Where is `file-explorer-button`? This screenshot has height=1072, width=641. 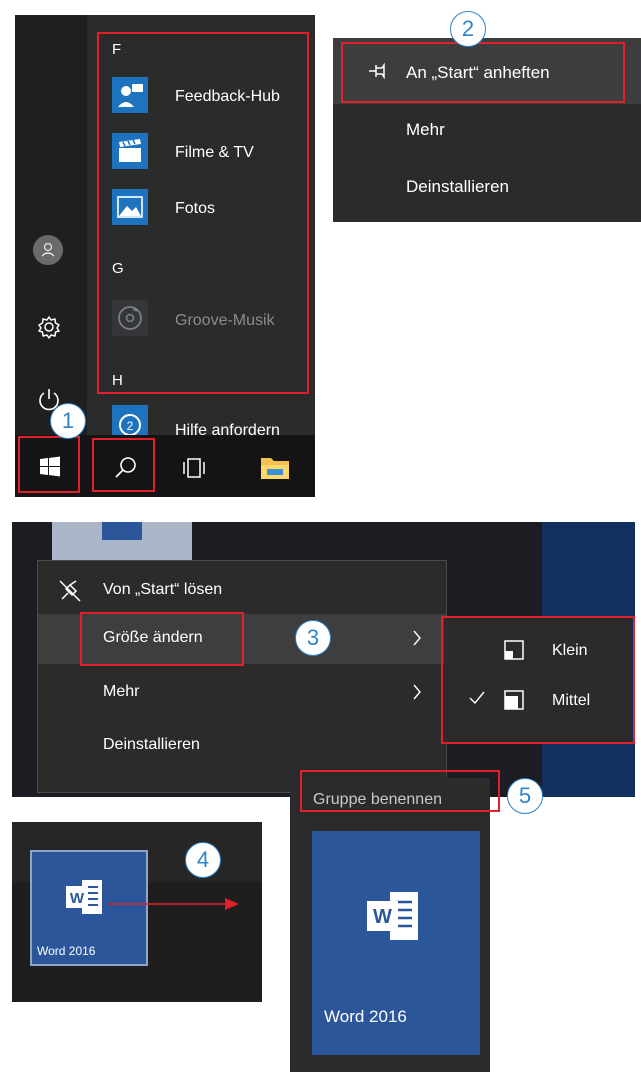
file-explorer-button is located at coordinates (275, 467).